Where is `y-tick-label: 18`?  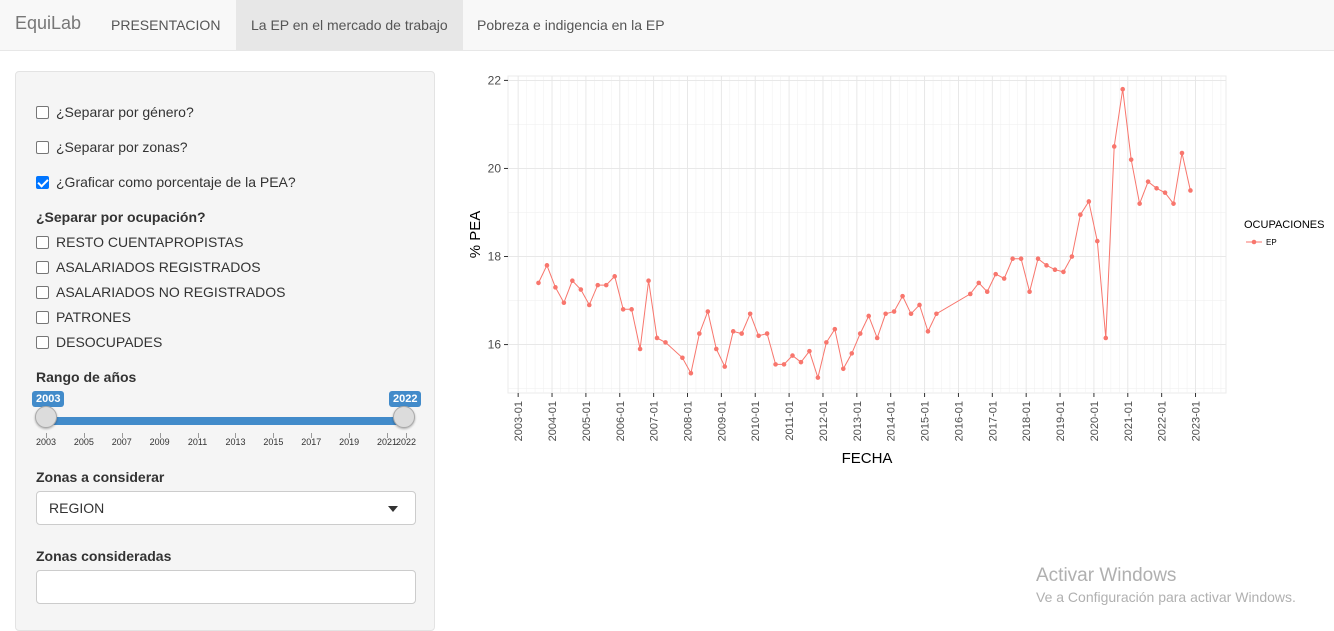
y-tick-label: 18 is located at coordinates (495, 257).